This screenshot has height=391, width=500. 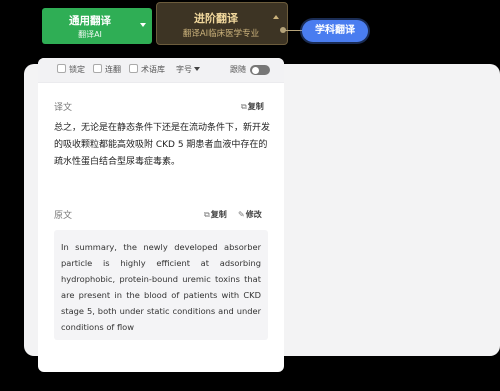 I want to click on panel-toolbar: 锁定 连翻 术语库 字号 跟随, so click(x=161, y=70).